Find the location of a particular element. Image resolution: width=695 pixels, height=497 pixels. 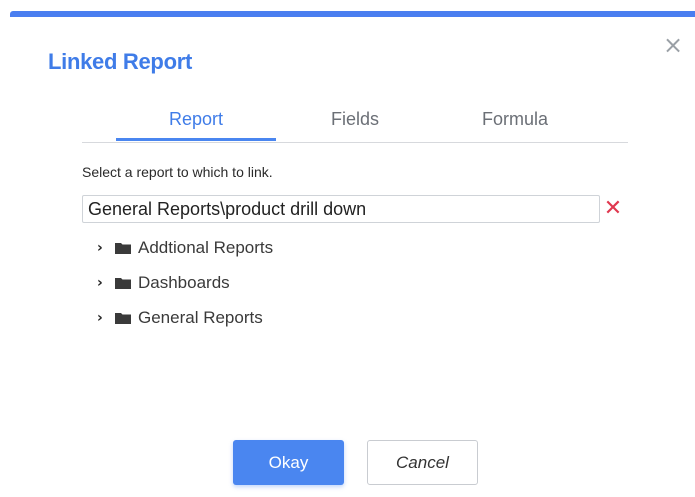

tree-item-addtional-reports: › Addtional Reports is located at coordinates (185, 247).